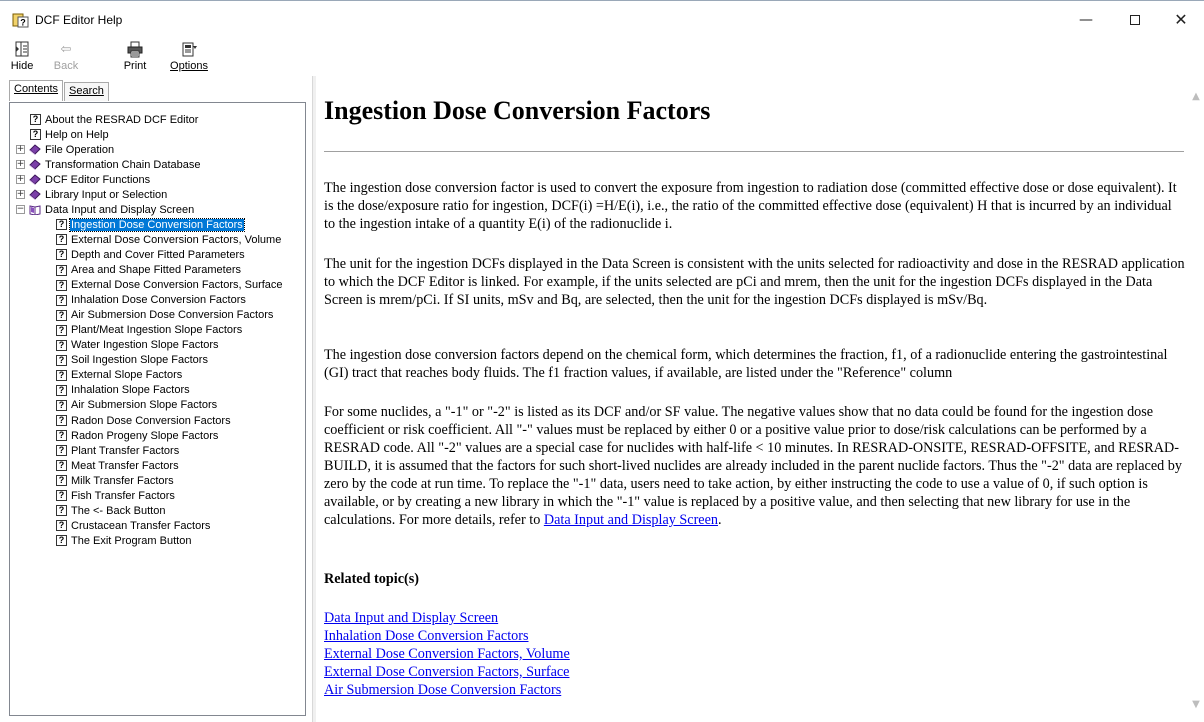  Describe the element at coordinates (92, 194) in the screenshot. I see `tree-item: + Library Input or Selection` at that location.